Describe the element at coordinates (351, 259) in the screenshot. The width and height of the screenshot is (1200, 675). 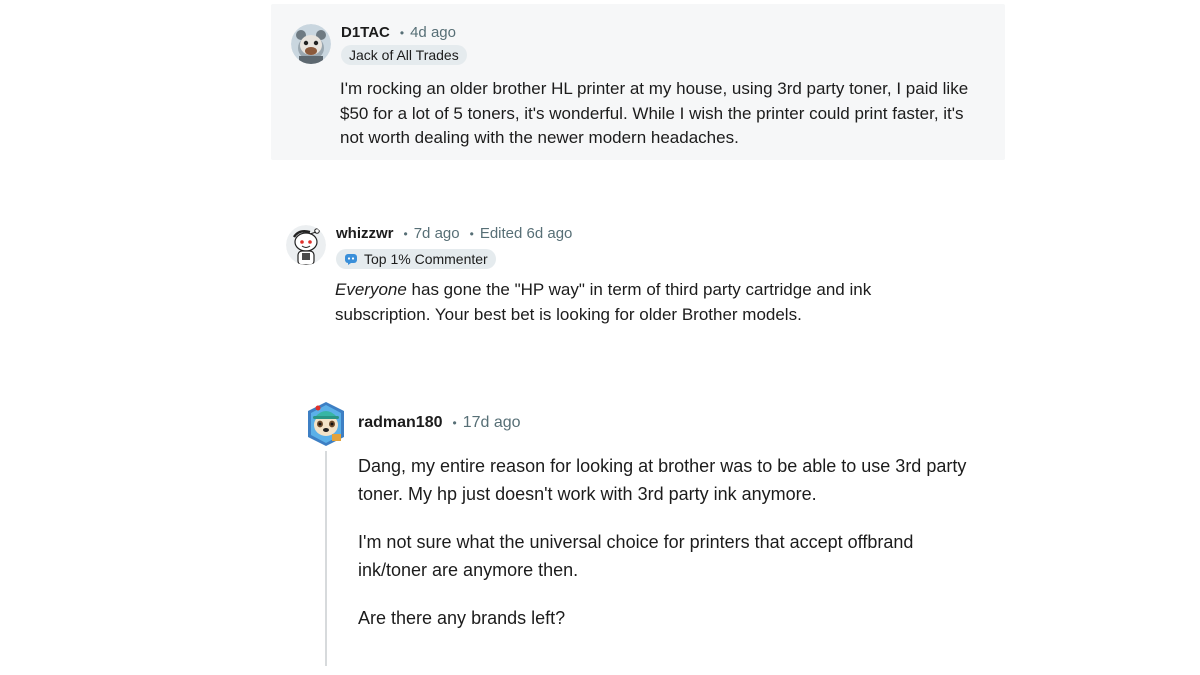
I see `top-commenter-icon` at that location.